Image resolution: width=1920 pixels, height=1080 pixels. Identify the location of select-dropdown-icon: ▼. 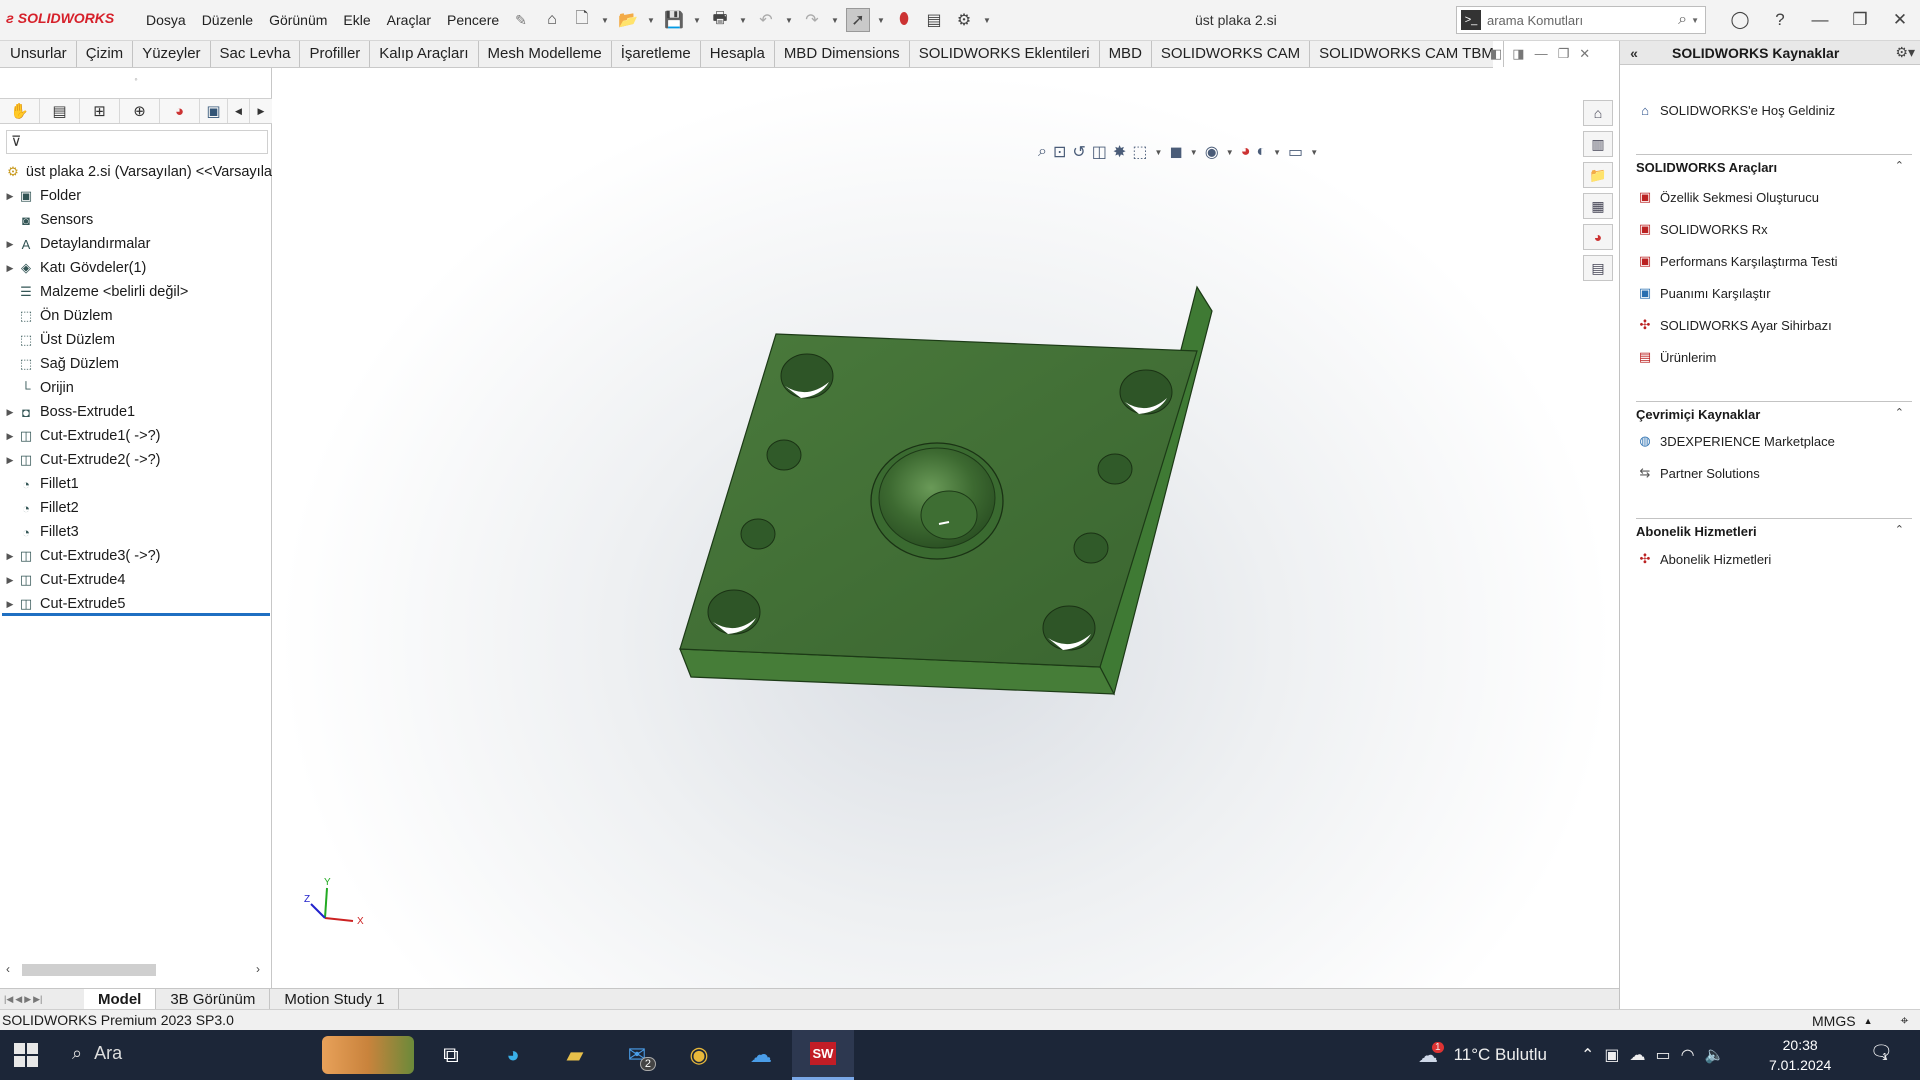
(881, 20).